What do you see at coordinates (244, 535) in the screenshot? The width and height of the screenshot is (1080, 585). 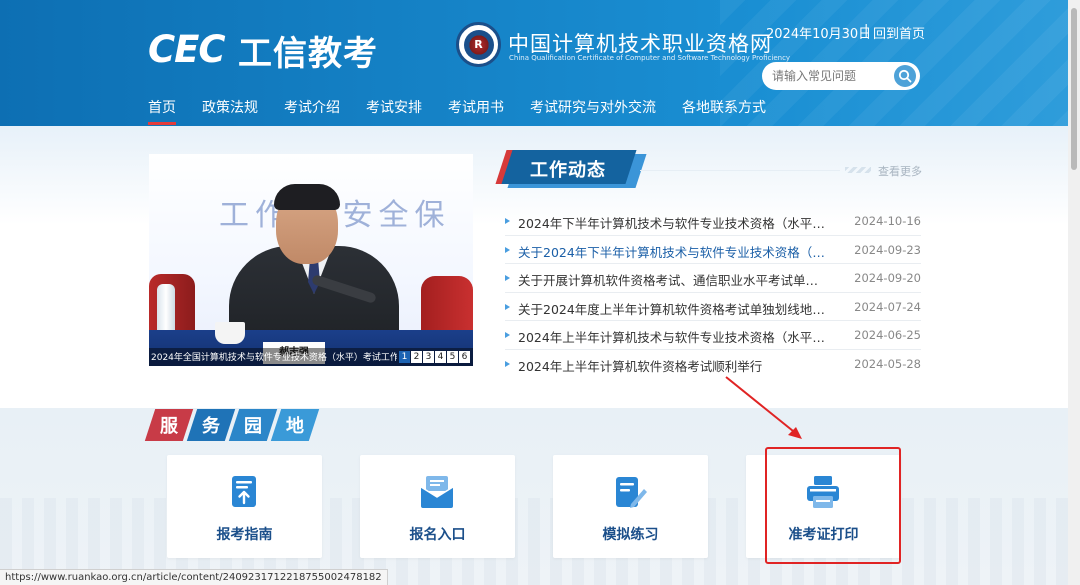 I see `card-label: 报考指南` at bounding box center [244, 535].